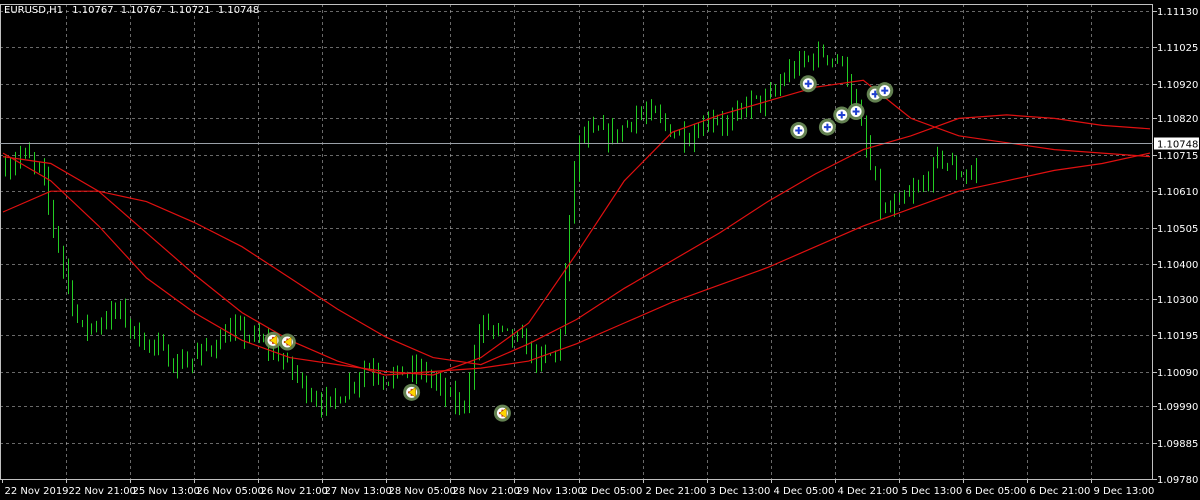  What do you see at coordinates (1177, 119) in the screenshot?
I see `price-tick-label: 1.10820` at bounding box center [1177, 119].